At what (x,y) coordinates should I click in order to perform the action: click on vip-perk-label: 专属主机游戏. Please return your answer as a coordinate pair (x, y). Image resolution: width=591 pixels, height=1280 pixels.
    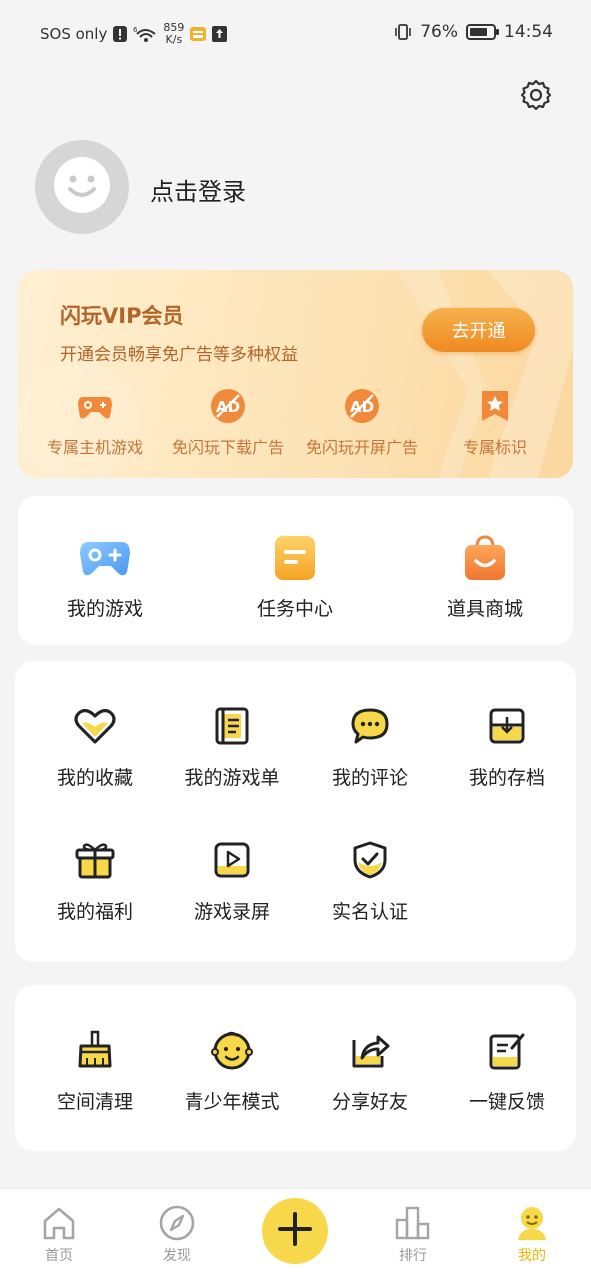
    Looking at the image, I should click on (94, 447).